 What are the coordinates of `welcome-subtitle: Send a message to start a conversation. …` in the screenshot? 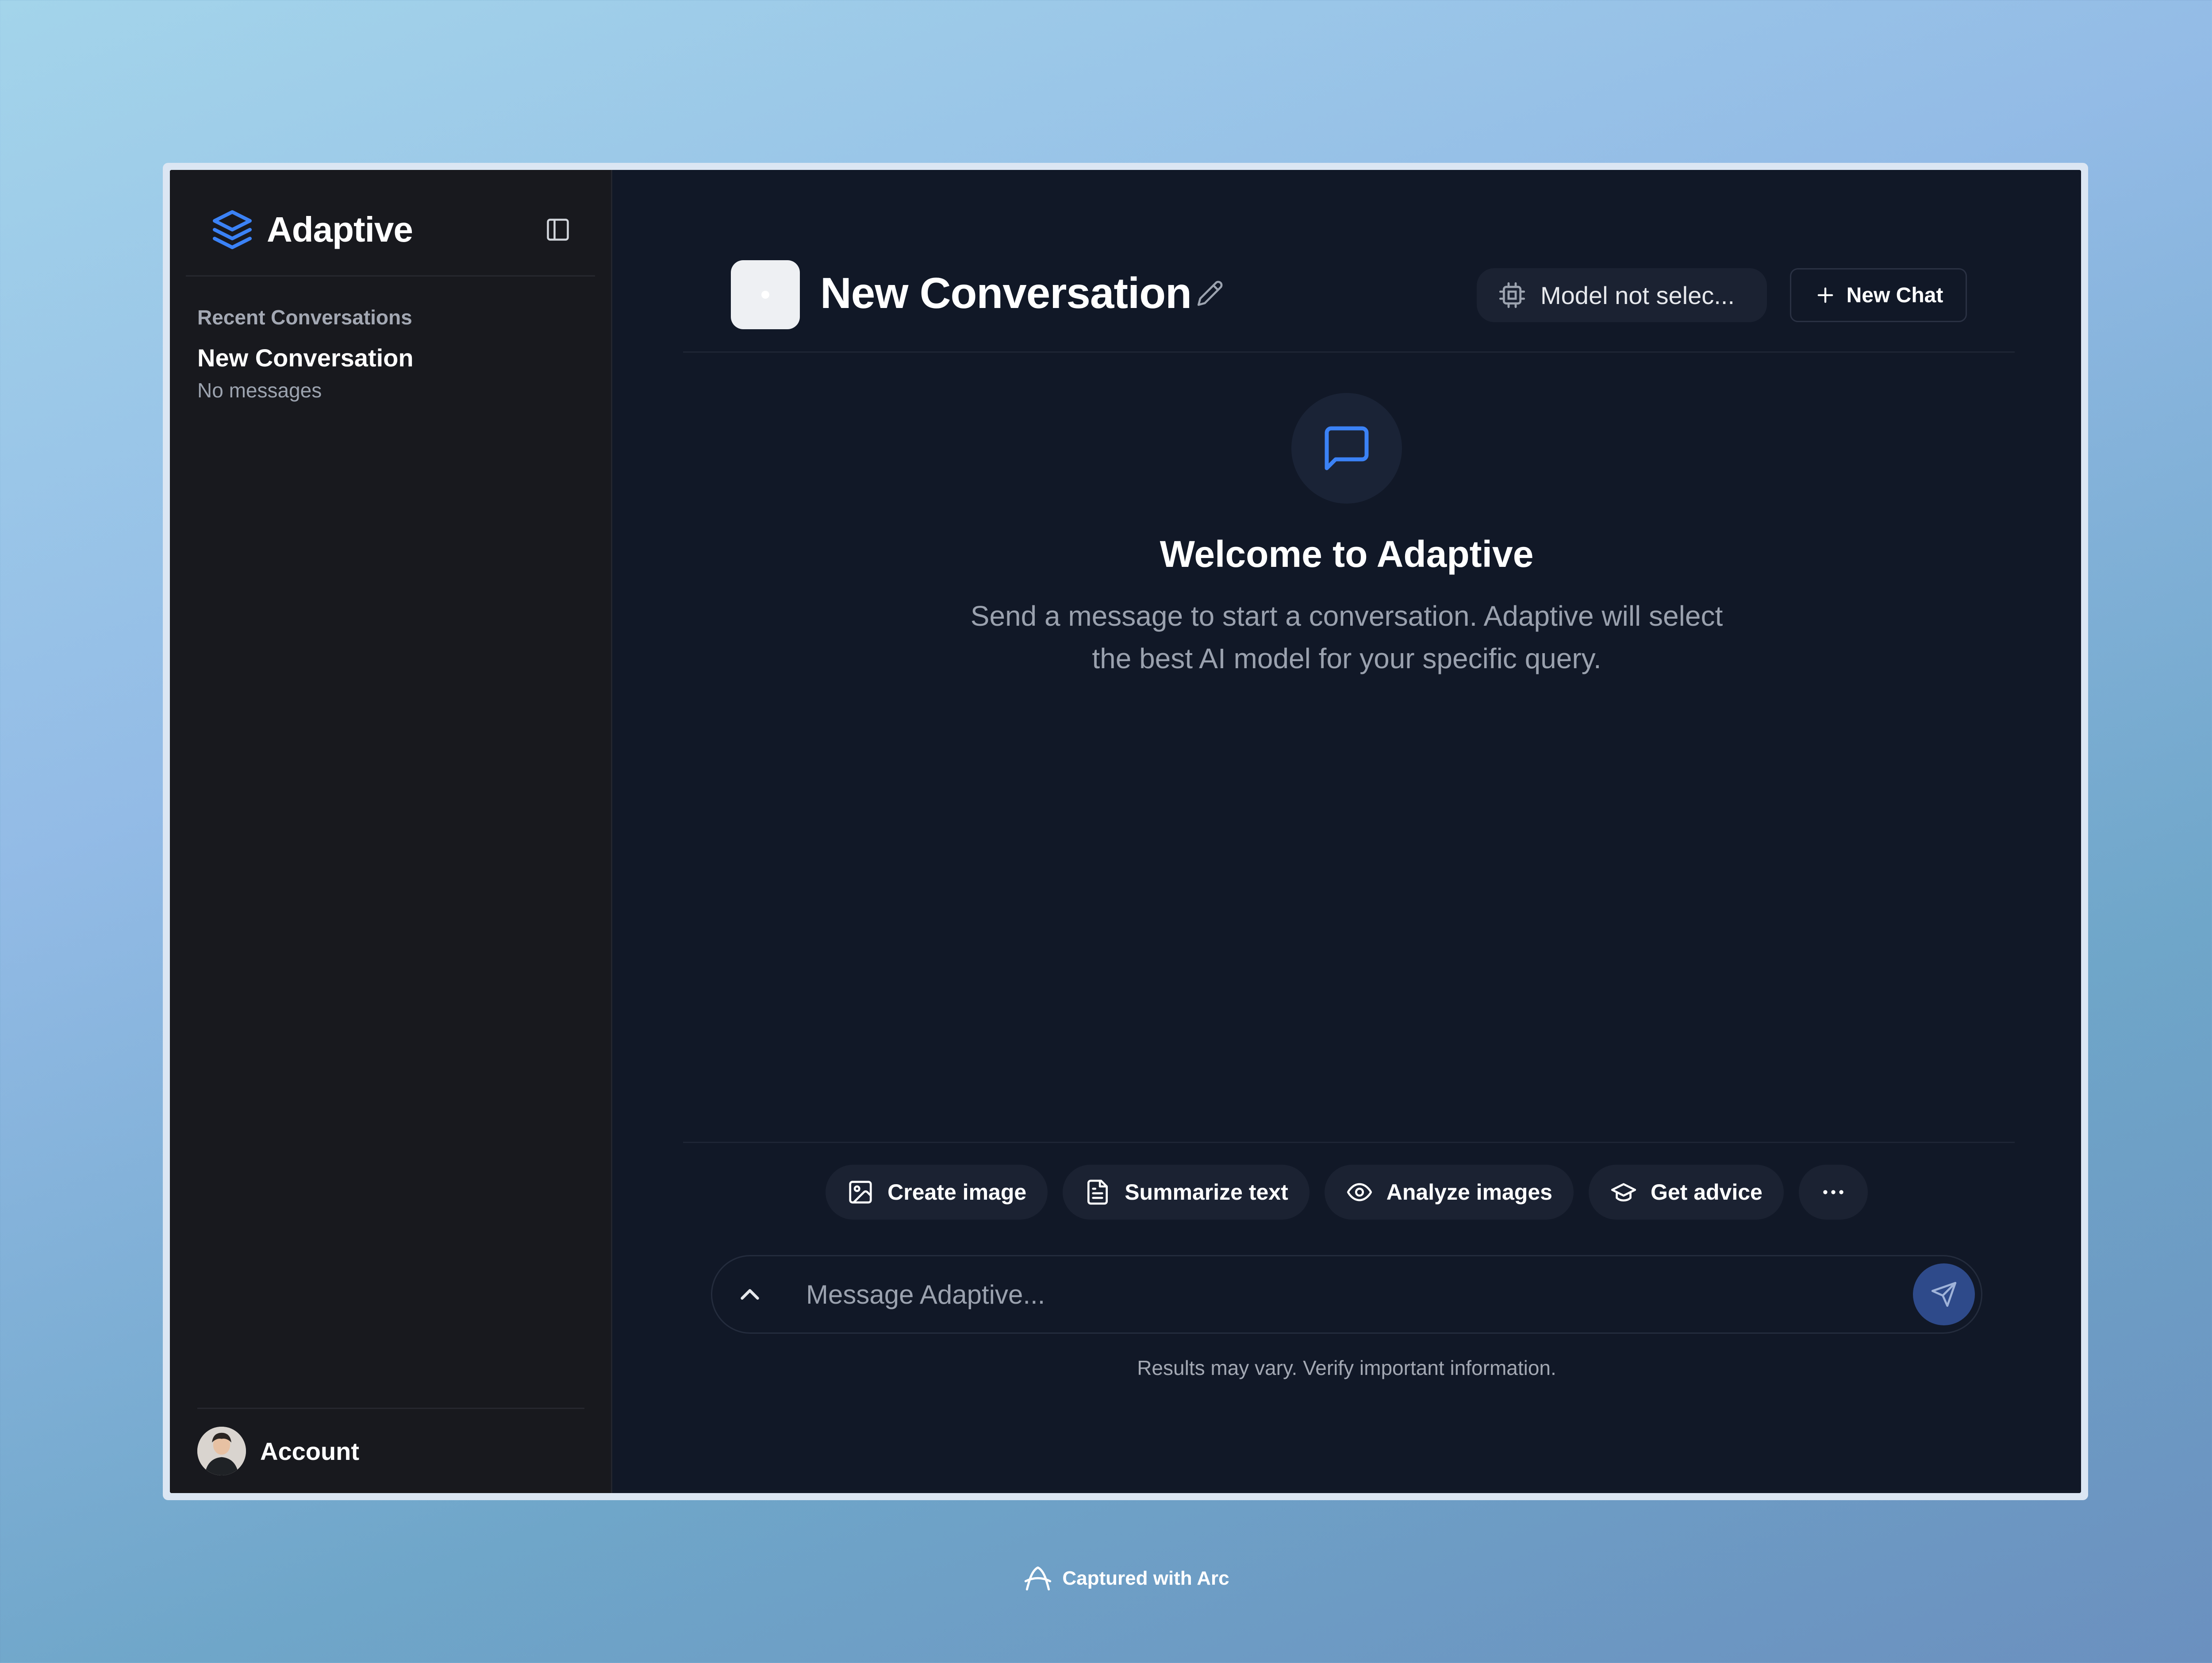 It's located at (1347, 637).